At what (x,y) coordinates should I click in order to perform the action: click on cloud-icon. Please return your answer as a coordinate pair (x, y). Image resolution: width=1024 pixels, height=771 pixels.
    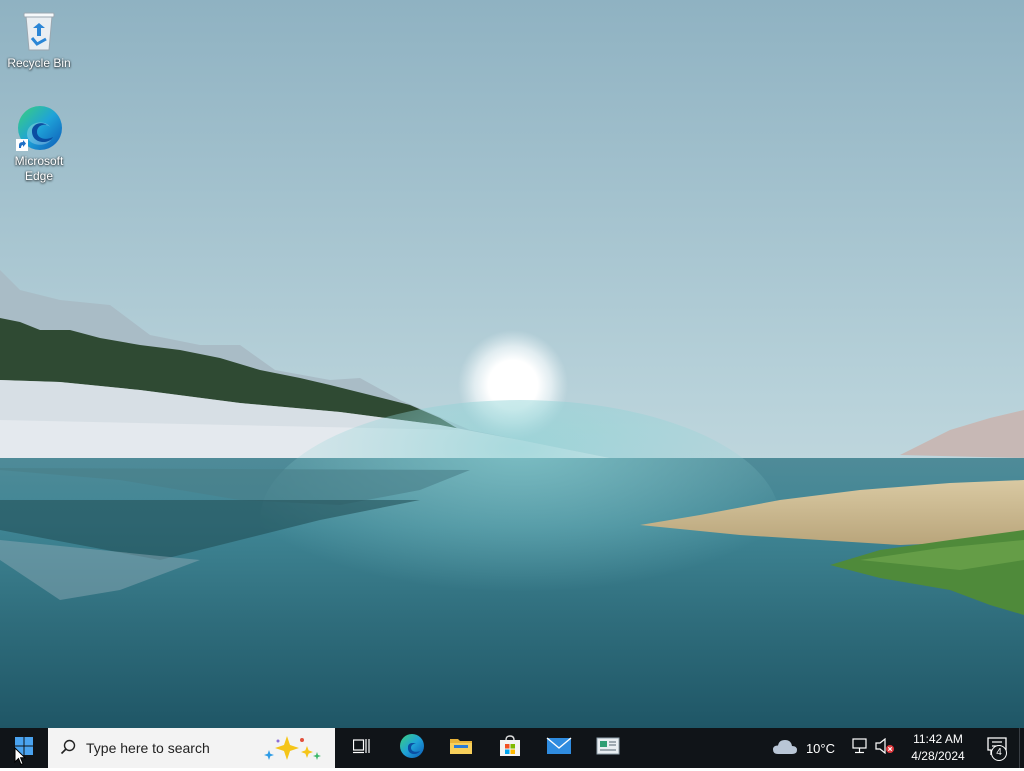
    Looking at the image, I should click on (785, 748).